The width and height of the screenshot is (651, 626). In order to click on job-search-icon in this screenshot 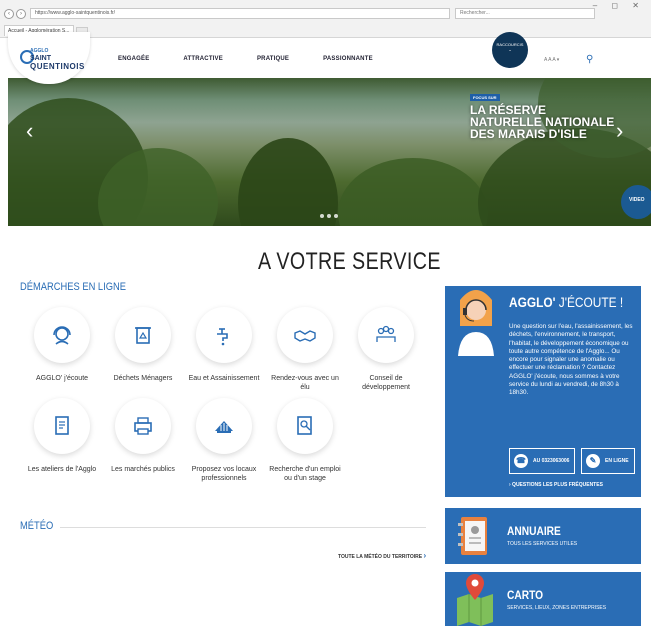, I will do `click(304, 425)`.